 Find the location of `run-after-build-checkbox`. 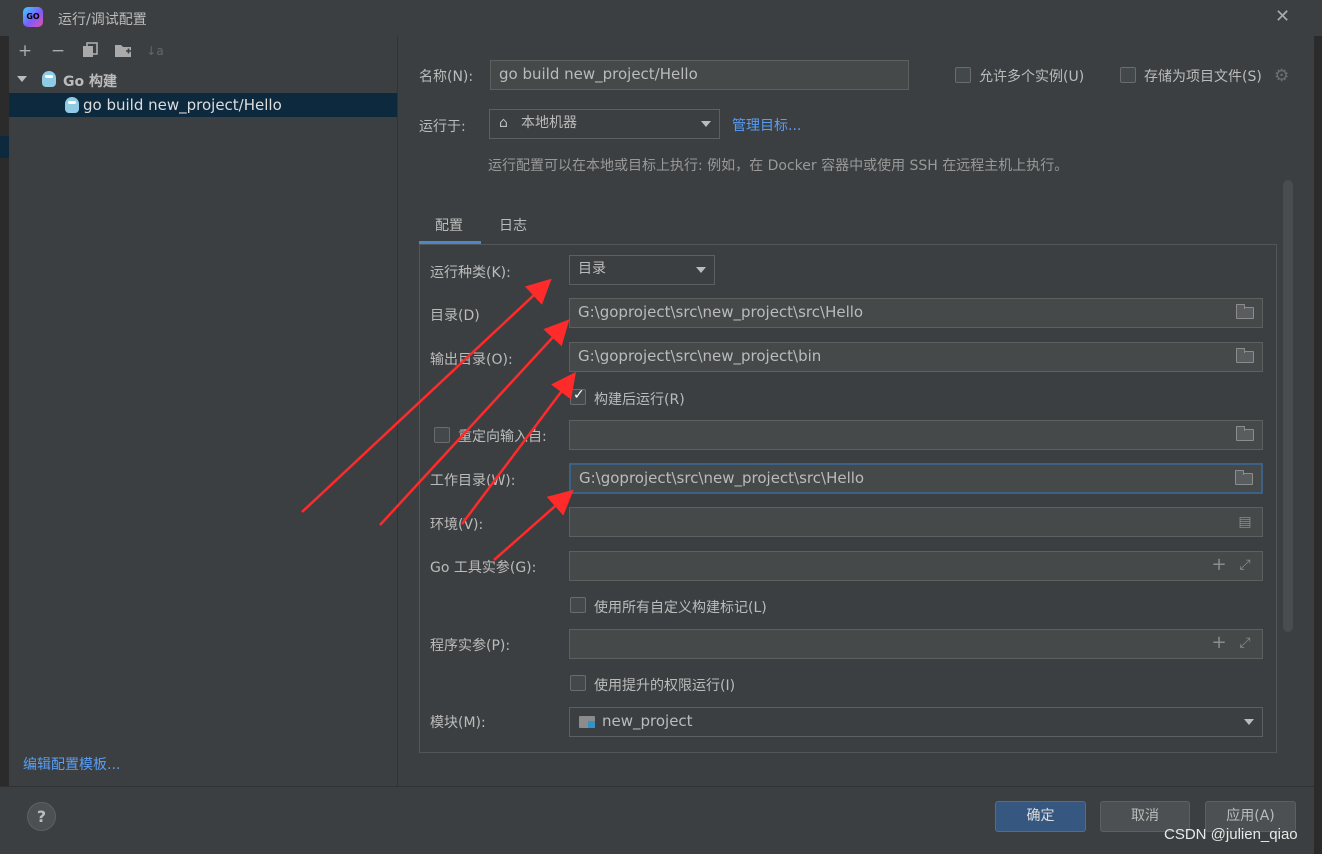

run-after-build-checkbox is located at coordinates (578, 396).